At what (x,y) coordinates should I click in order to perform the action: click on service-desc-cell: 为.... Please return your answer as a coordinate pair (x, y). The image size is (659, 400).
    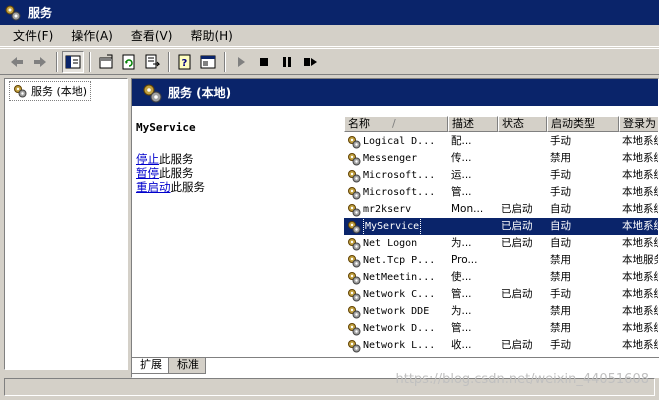
    Looking at the image, I should click on (461, 243).